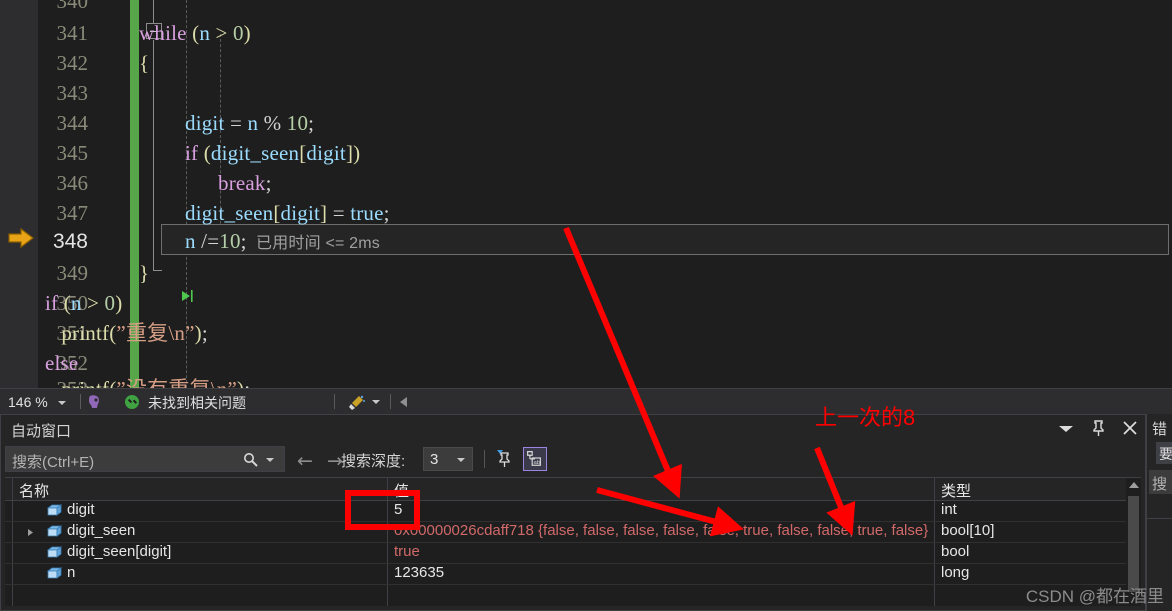 This screenshot has width=1172, height=611. I want to click on scrollbar-thumb, so click(1133, 544).